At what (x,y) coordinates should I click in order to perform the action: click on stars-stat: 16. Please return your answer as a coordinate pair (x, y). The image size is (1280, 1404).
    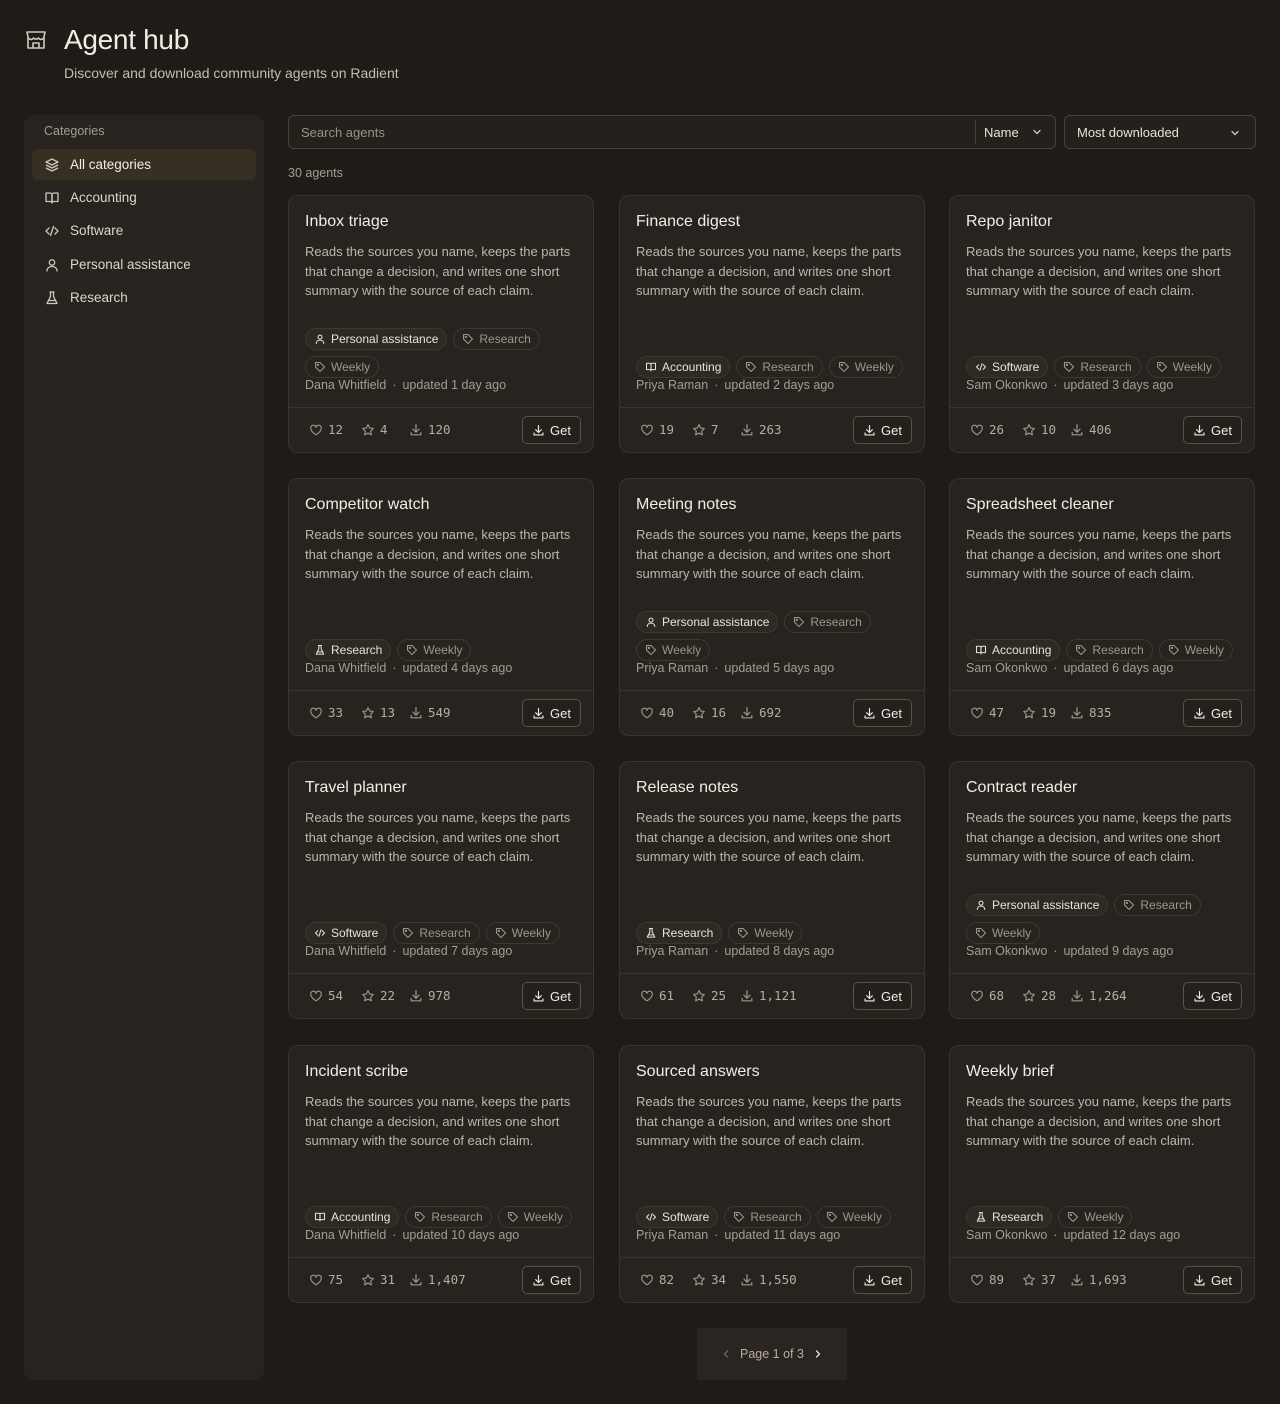
    Looking at the image, I should click on (709, 712).